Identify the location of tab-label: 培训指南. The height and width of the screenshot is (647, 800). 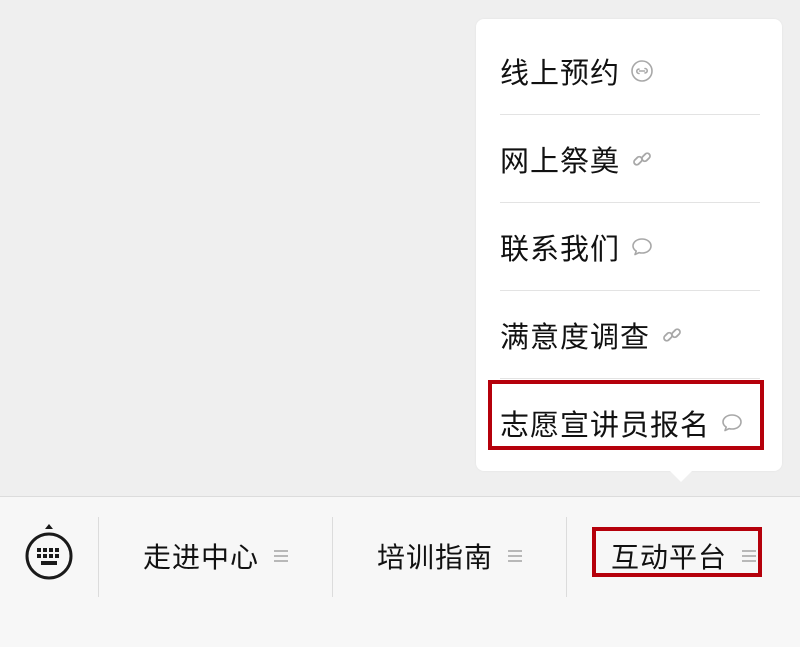
(434, 557).